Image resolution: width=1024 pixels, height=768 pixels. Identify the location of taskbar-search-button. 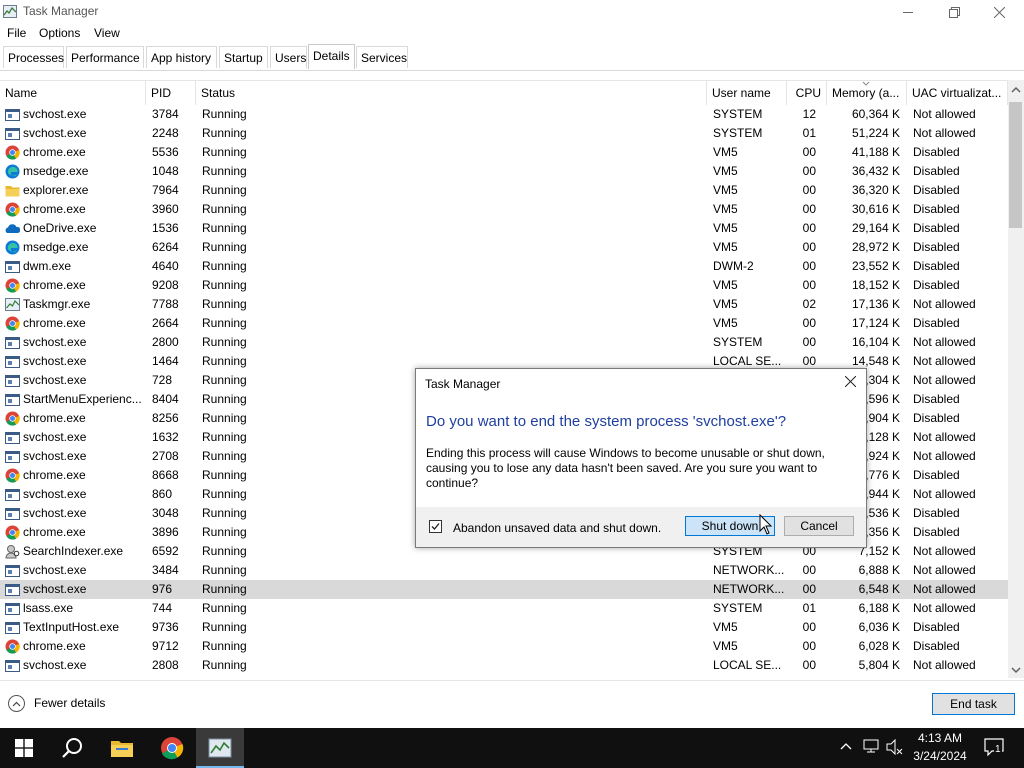
(72, 748).